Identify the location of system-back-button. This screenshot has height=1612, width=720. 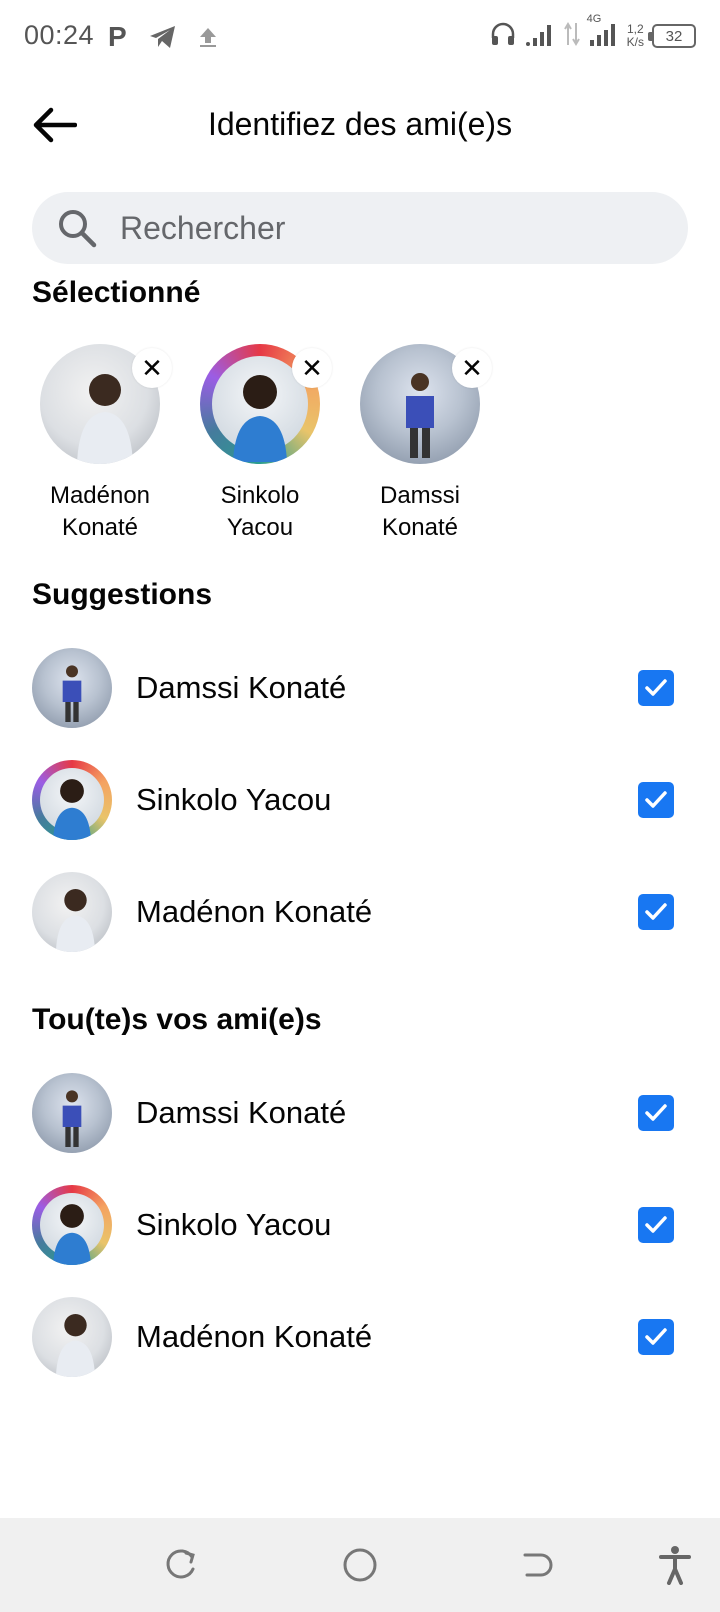
(537, 1565).